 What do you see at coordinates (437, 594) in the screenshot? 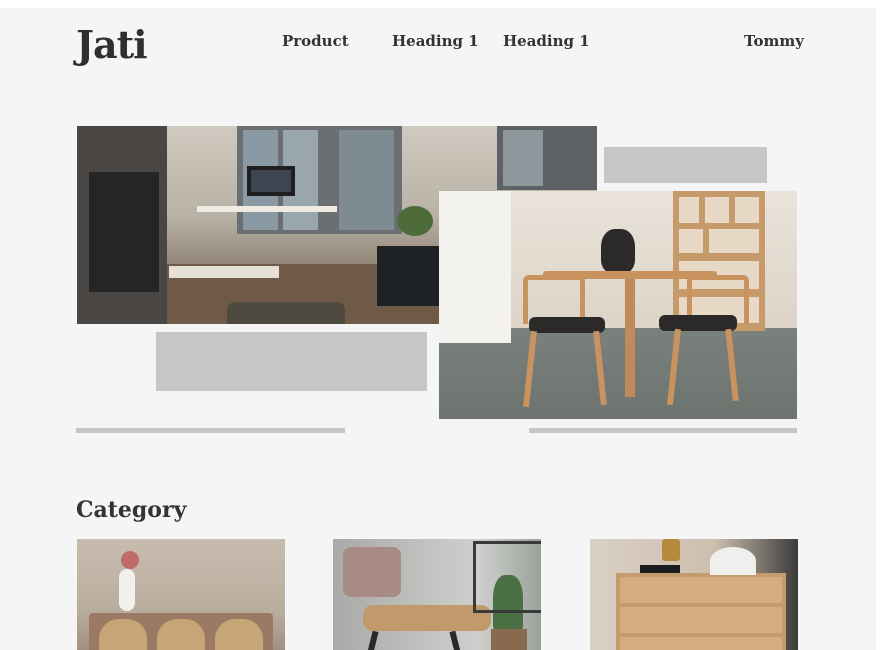
I see `category-card-lounge-chair` at bounding box center [437, 594].